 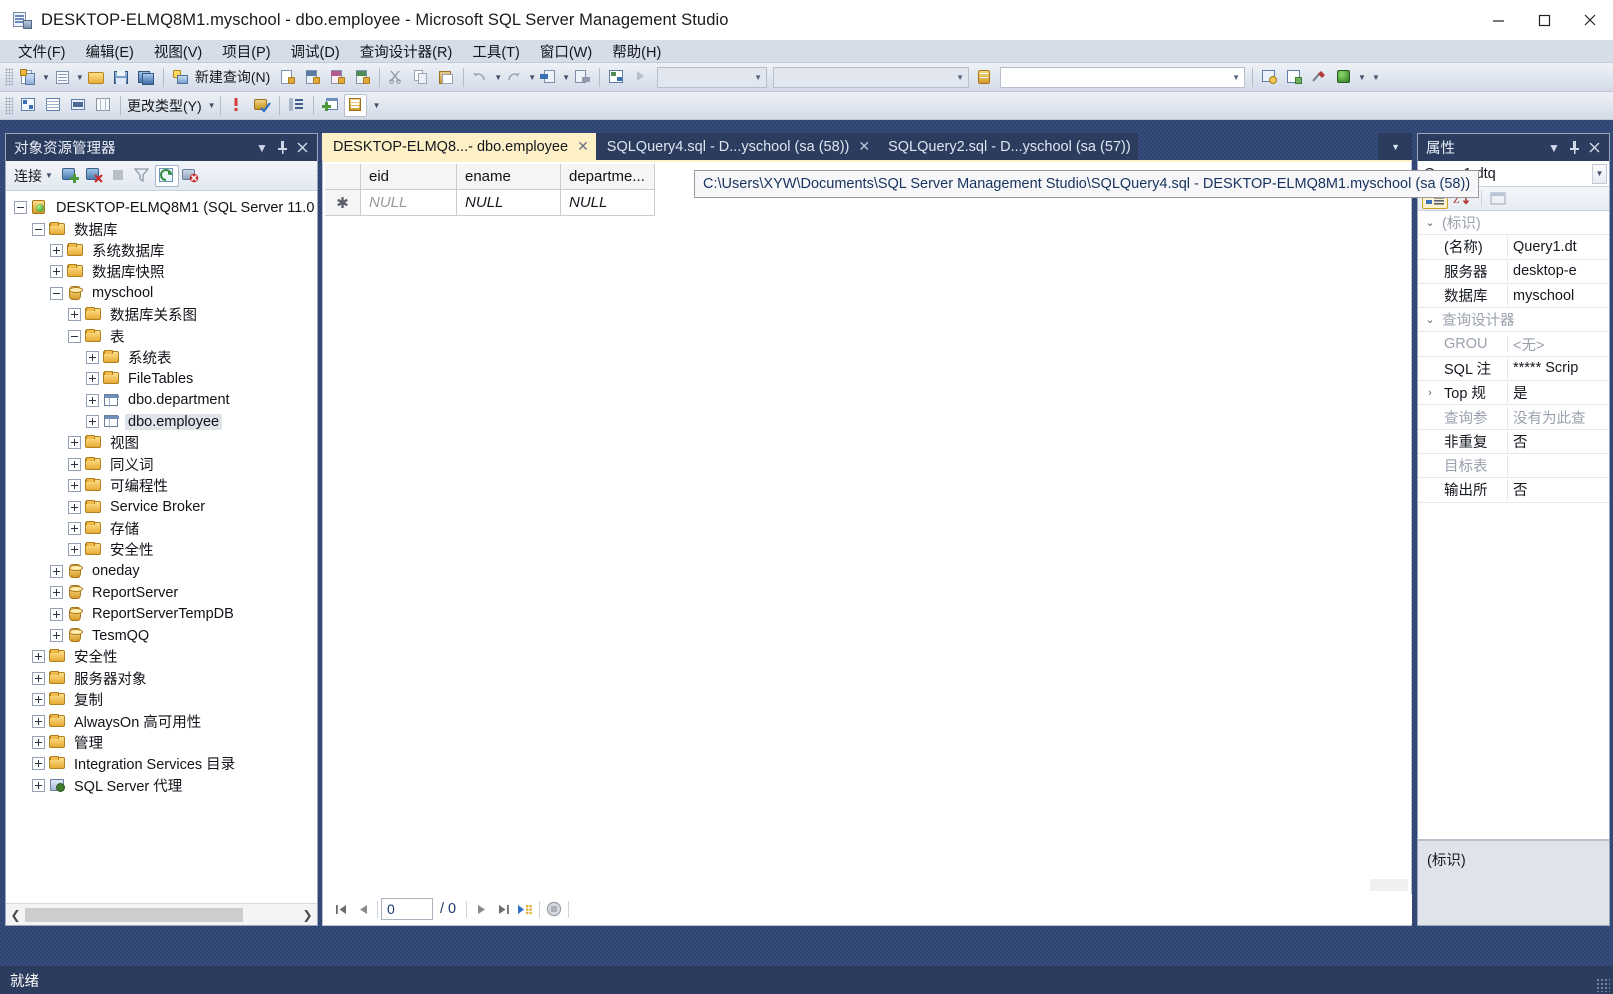 What do you see at coordinates (53, 105) in the screenshot?
I see `show-criteria-pane-button` at bounding box center [53, 105].